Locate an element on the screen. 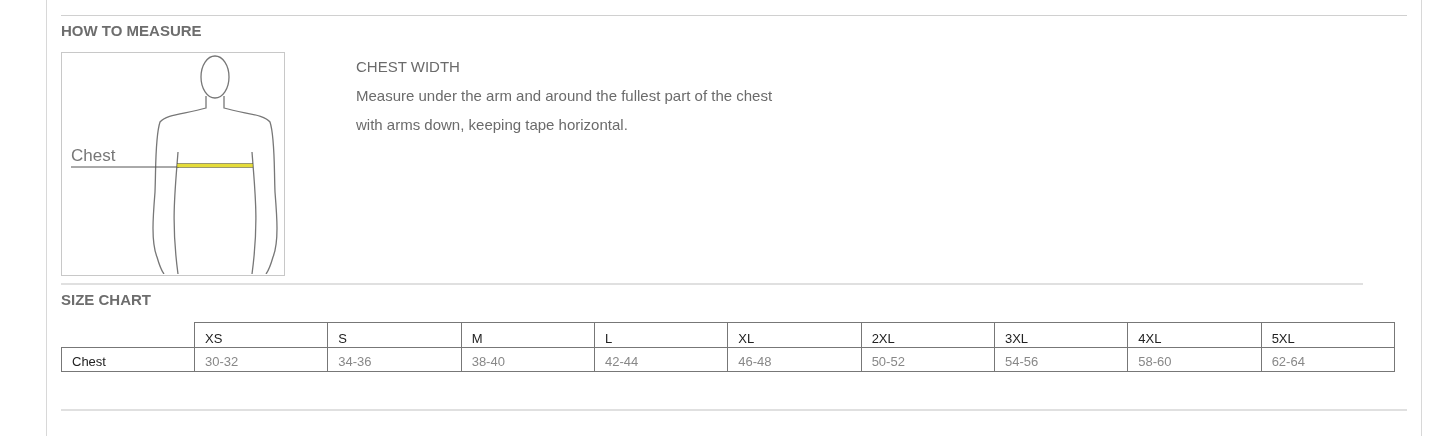 The width and height of the screenshot is (1445, 436). section-heading: HOW TO MEASURE is located at coordinates (132, 31).